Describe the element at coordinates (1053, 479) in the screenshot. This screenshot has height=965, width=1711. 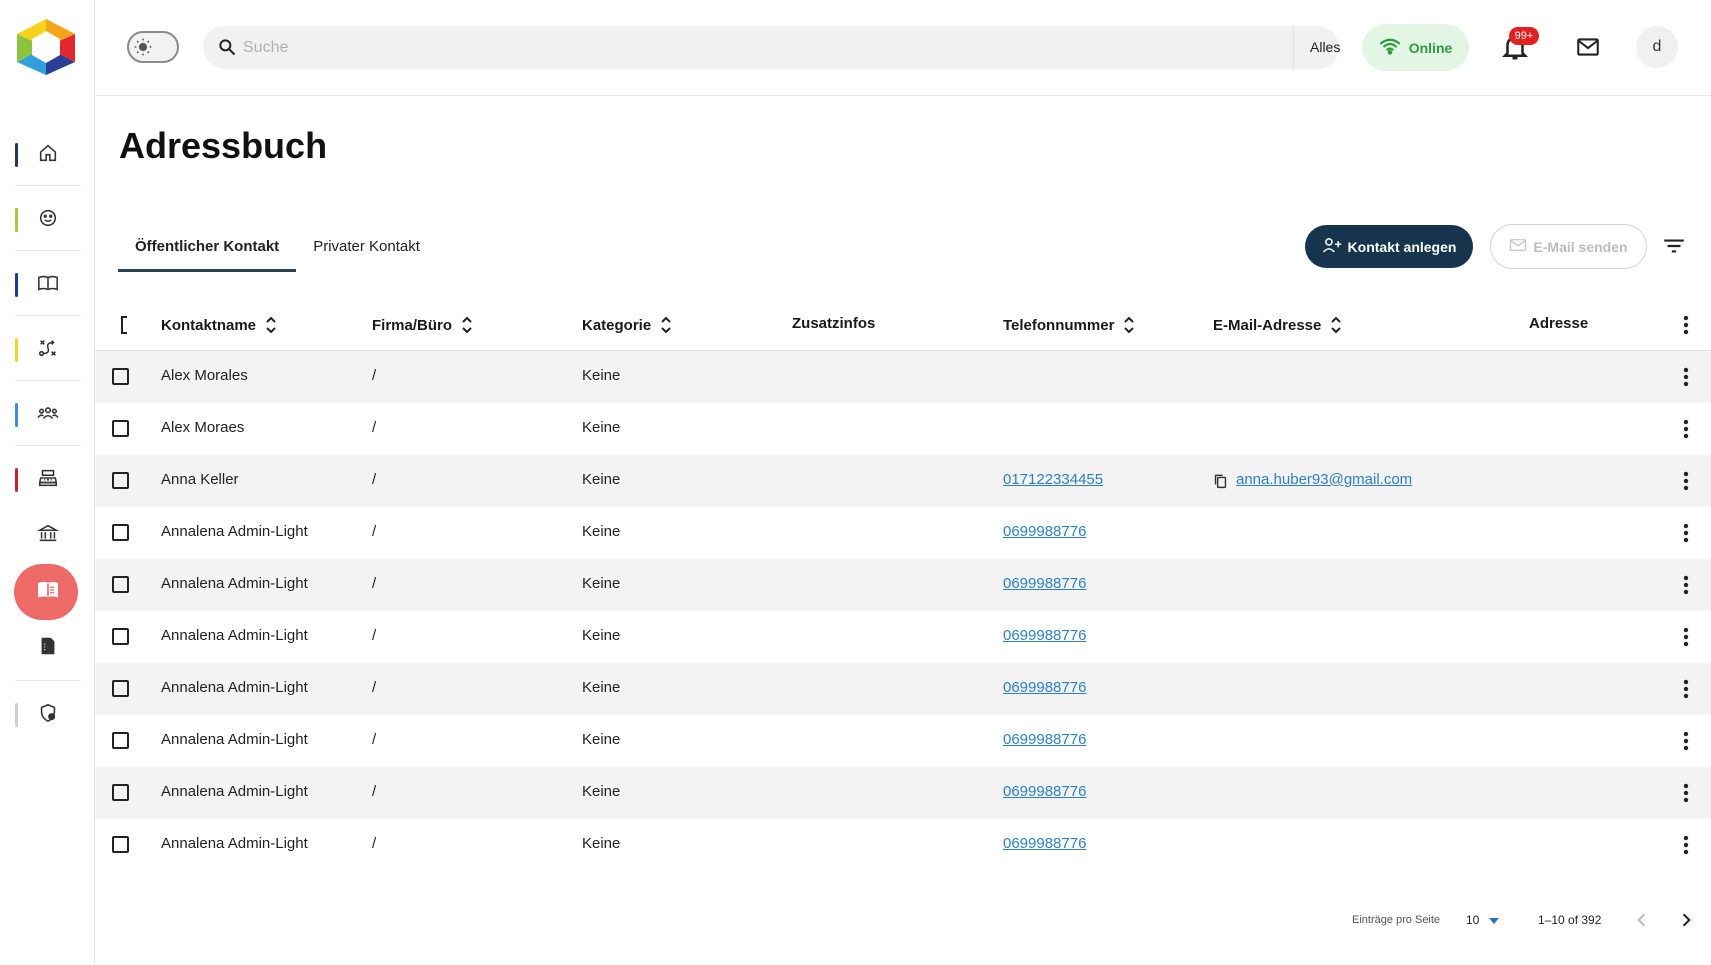
I see `phone-link: 017122334455` at that location.